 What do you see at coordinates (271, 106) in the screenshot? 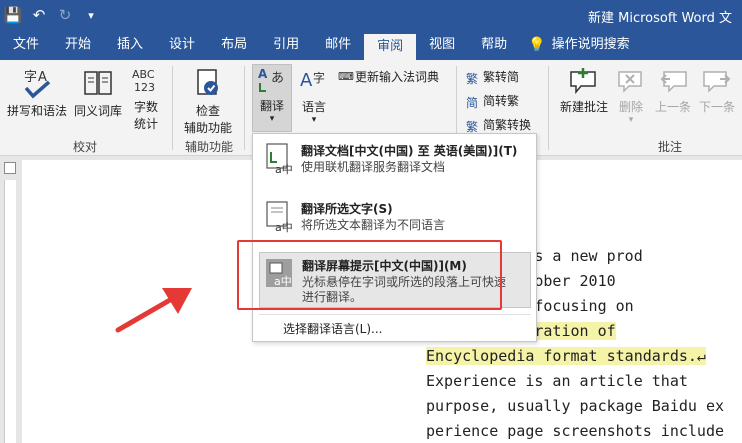
I see `translate-label: 翻译` at bounding box center [271, 106].